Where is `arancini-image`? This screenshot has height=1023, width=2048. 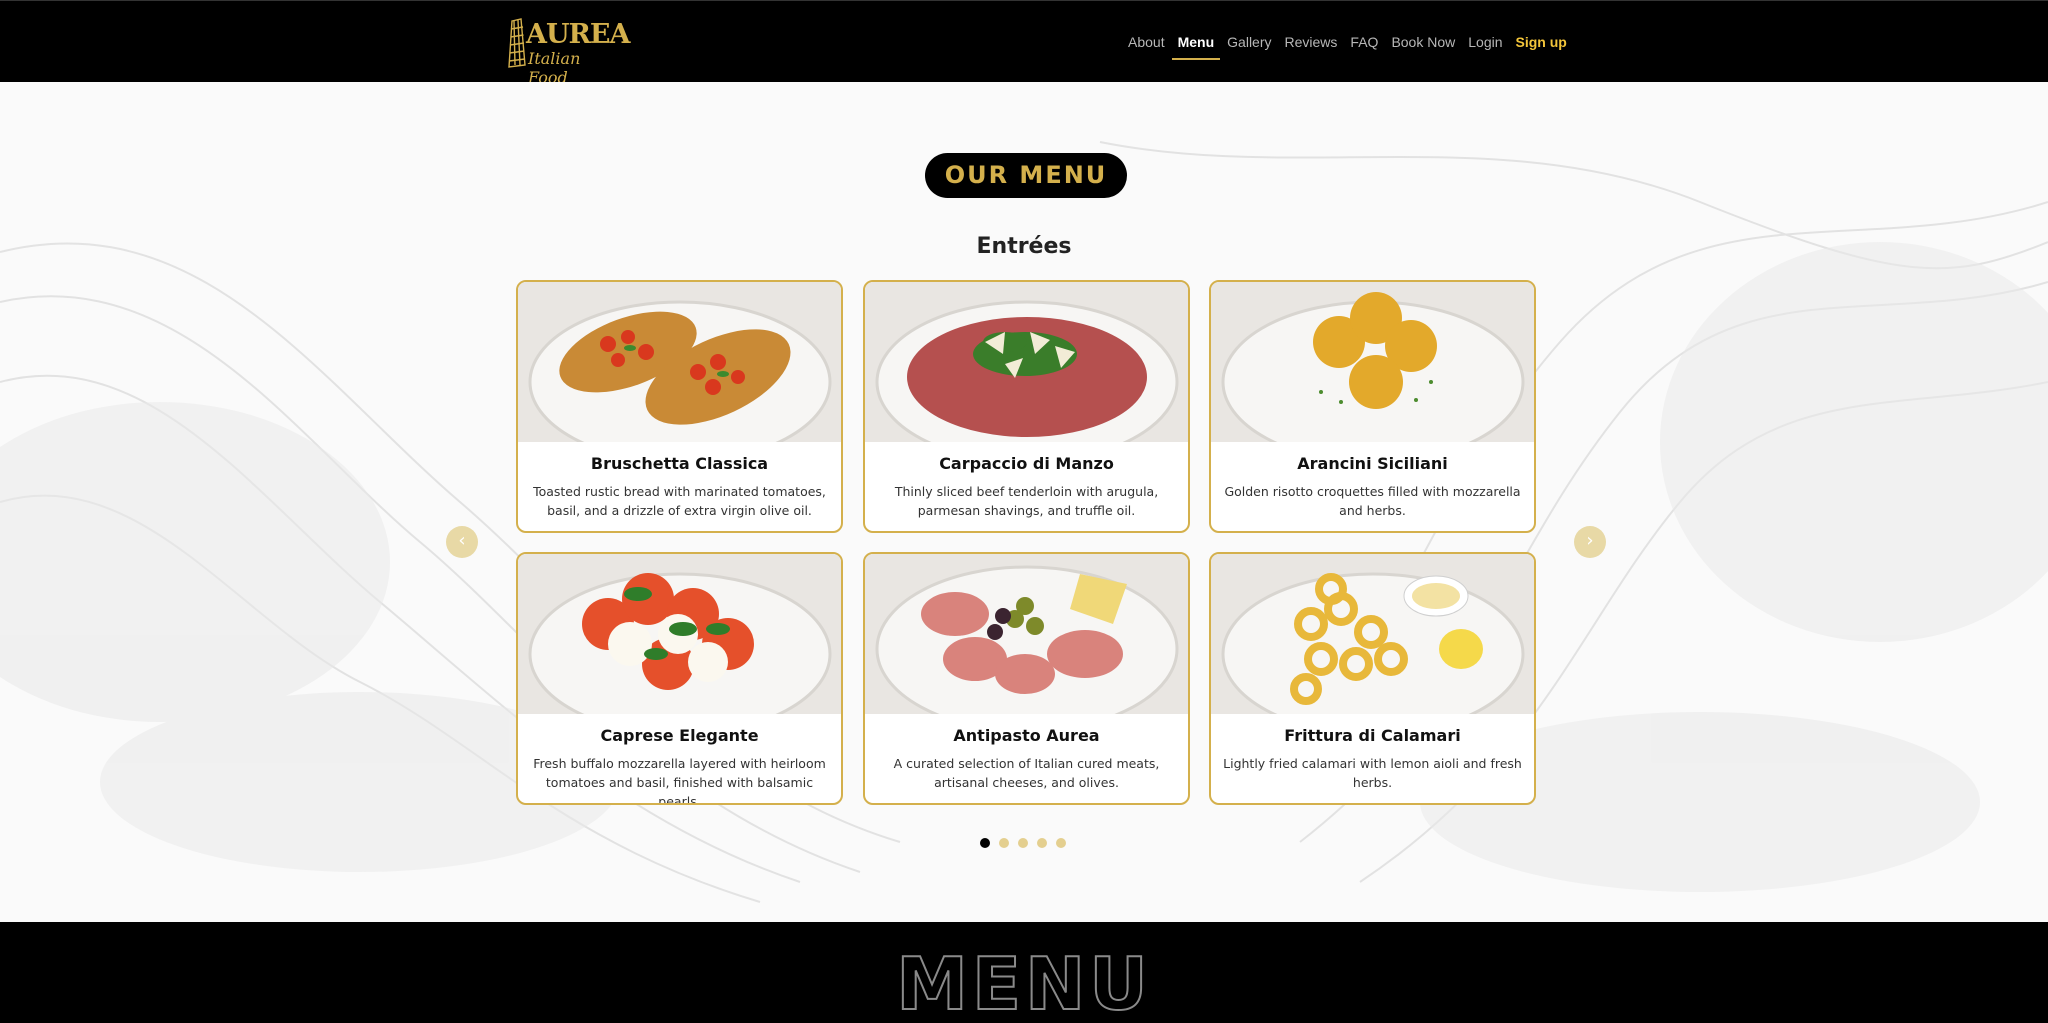 arancini-image is located at coordinates (1372, 362).